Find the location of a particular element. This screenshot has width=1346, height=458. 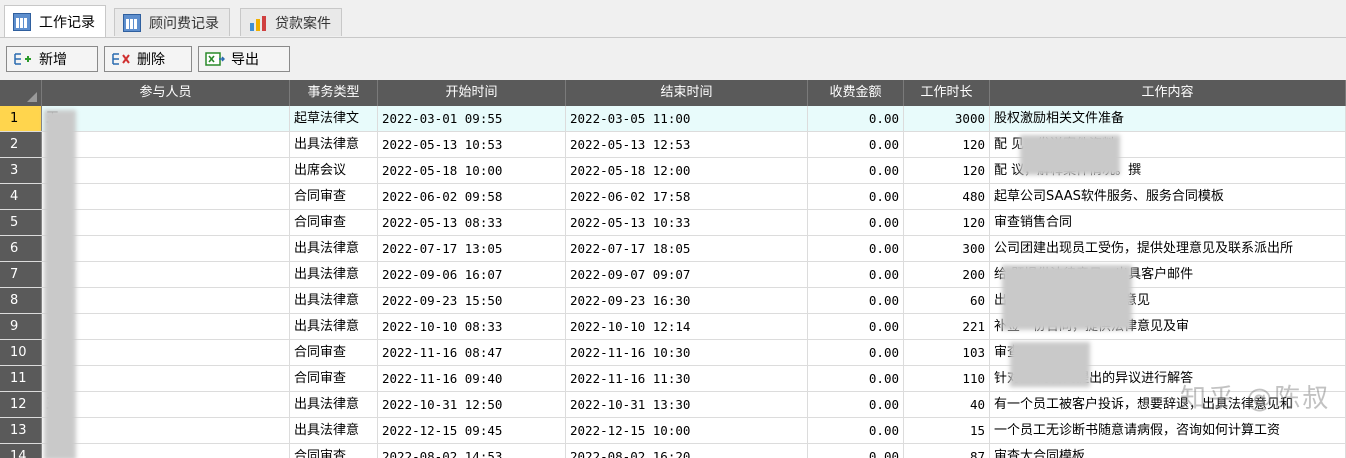

cell-end-time: 2022-10-10 12:14 is located at coordinates (687, 326).